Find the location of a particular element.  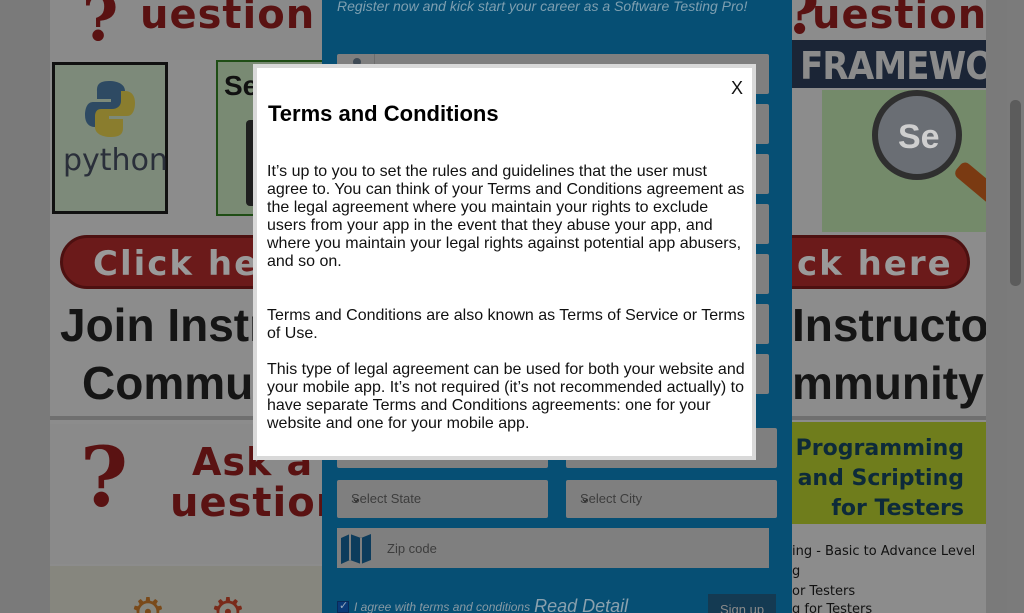

selenium-logo-icon: Se is located at coordinates (919, 137).